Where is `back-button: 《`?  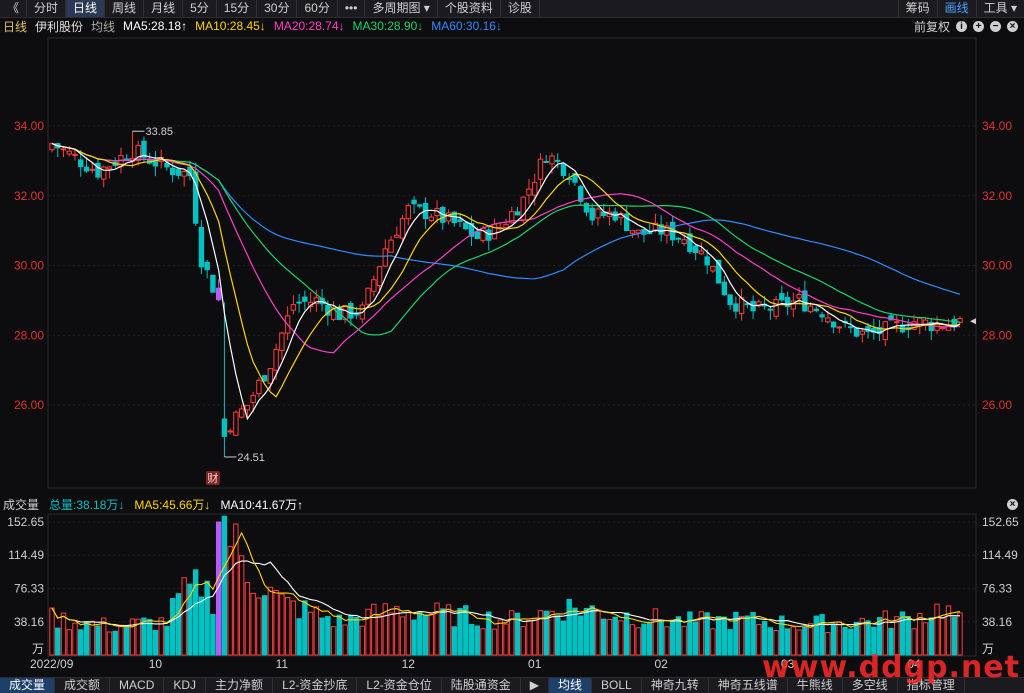 back-button: 《 is located at coordinates (14, 8).